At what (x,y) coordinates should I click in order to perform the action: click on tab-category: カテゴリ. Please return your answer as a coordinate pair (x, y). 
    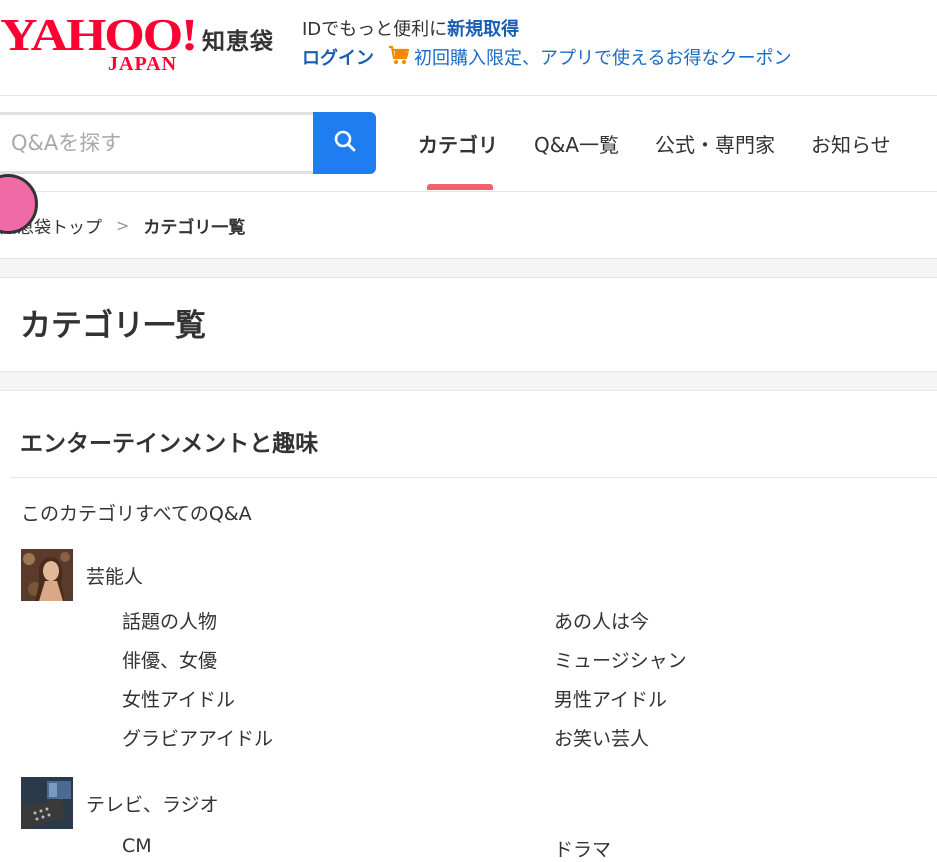
    Looking at the image, I should click on (458, 143).